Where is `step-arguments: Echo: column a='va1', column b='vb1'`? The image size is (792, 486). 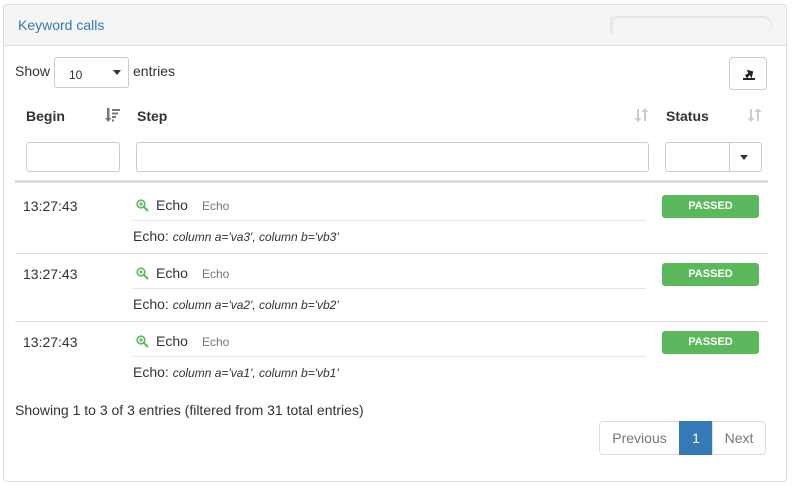
step-arguments: Echo: column a='va1', column b='vb1' is located at coordinates (236, 372).